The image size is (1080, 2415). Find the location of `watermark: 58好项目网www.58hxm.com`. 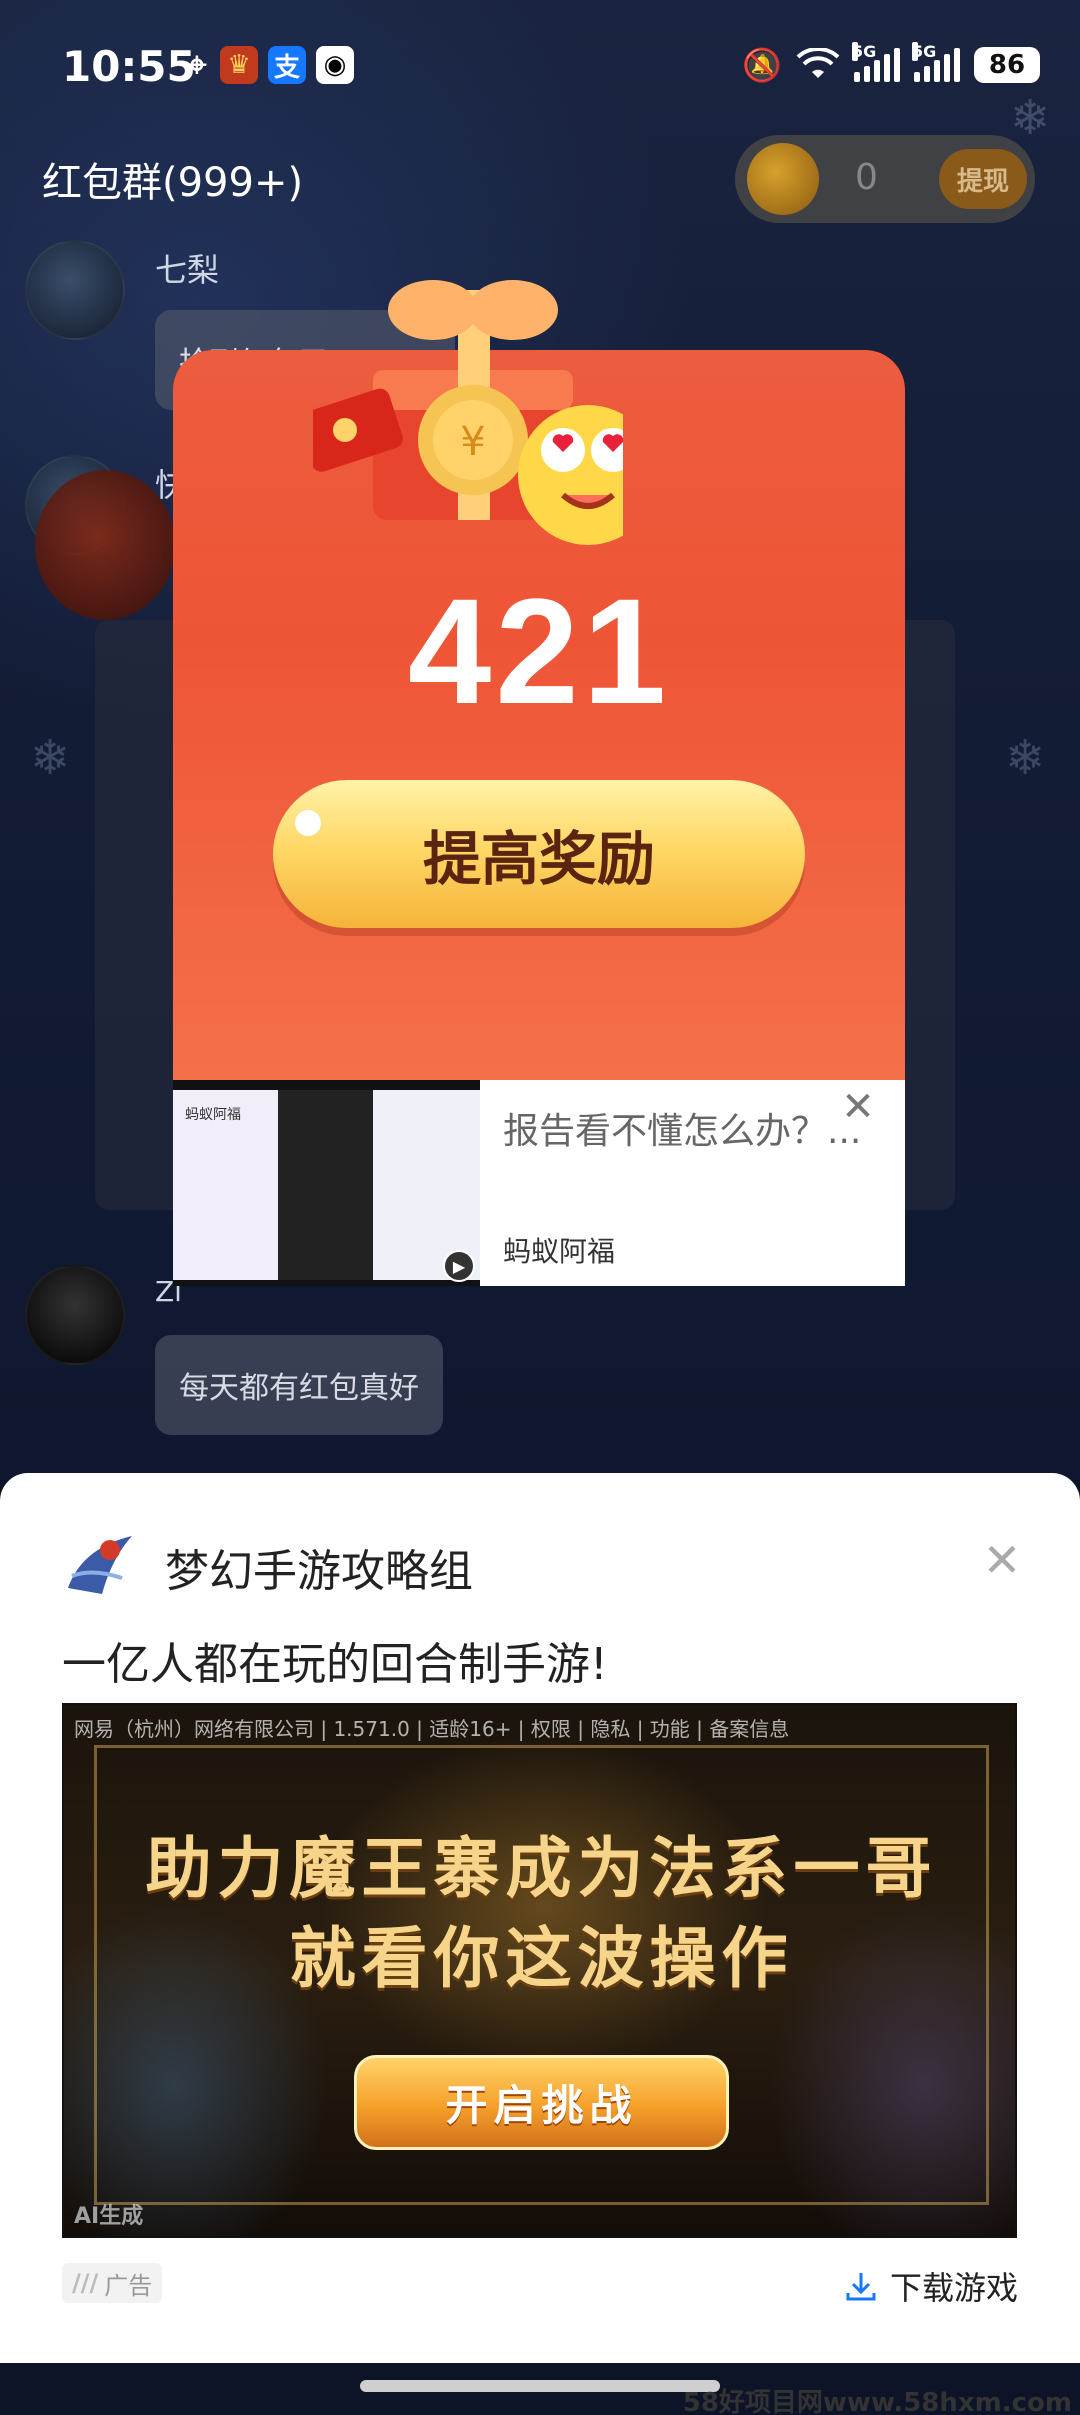

watermark: 58好项目网www.58hxm.com is located at coordinates (877, 2401).